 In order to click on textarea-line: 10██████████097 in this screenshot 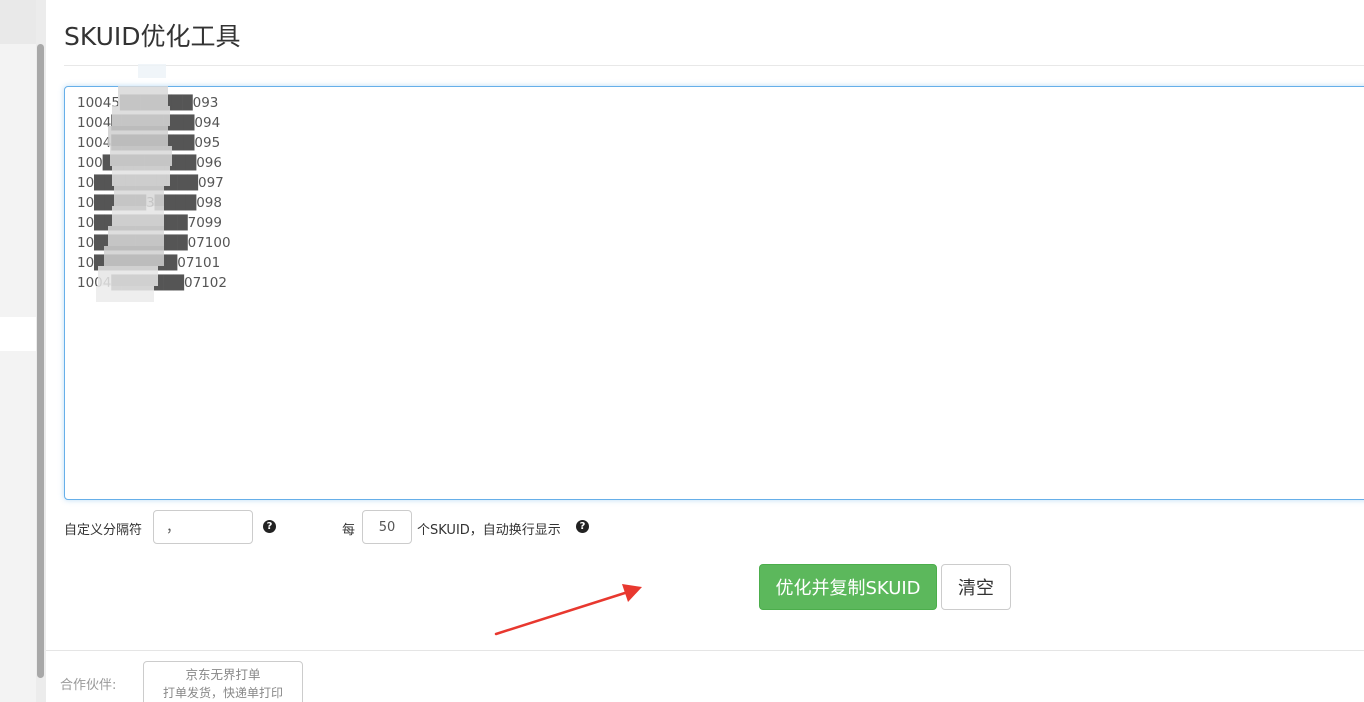, I will do `click(150, 183)`.